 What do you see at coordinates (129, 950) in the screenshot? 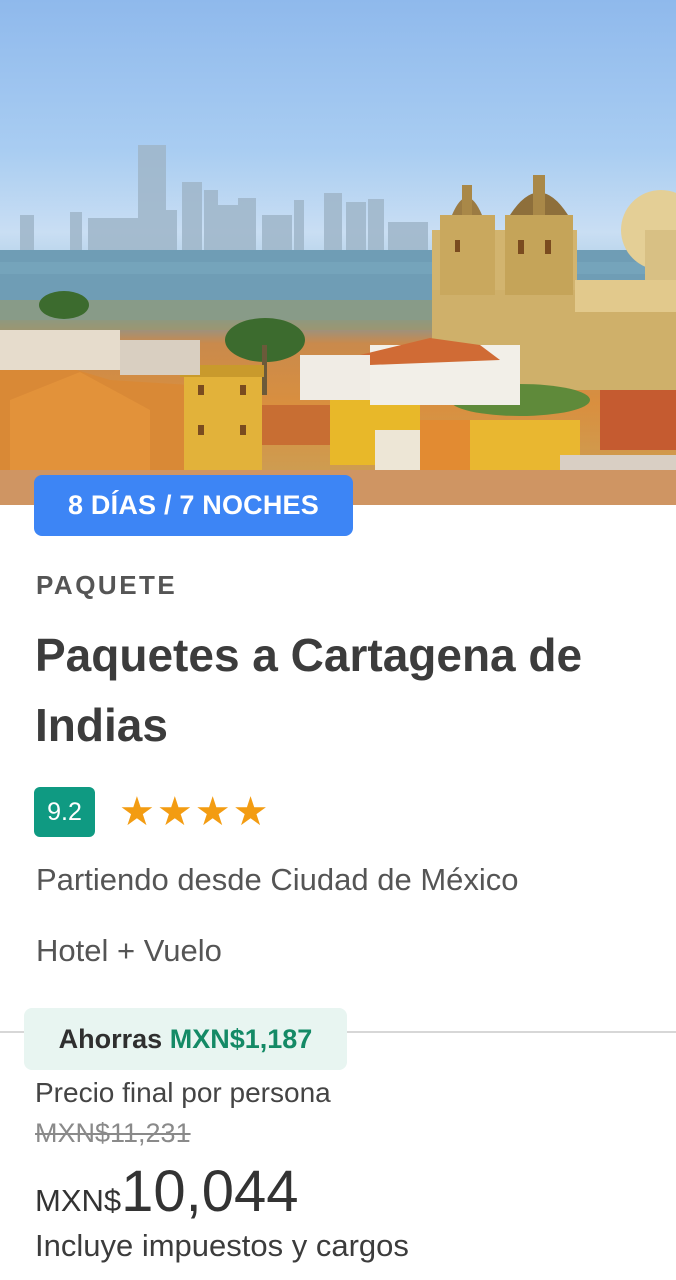
I see `product-type-text: Hotel + Vuelo` at bounding box center [129, 950].